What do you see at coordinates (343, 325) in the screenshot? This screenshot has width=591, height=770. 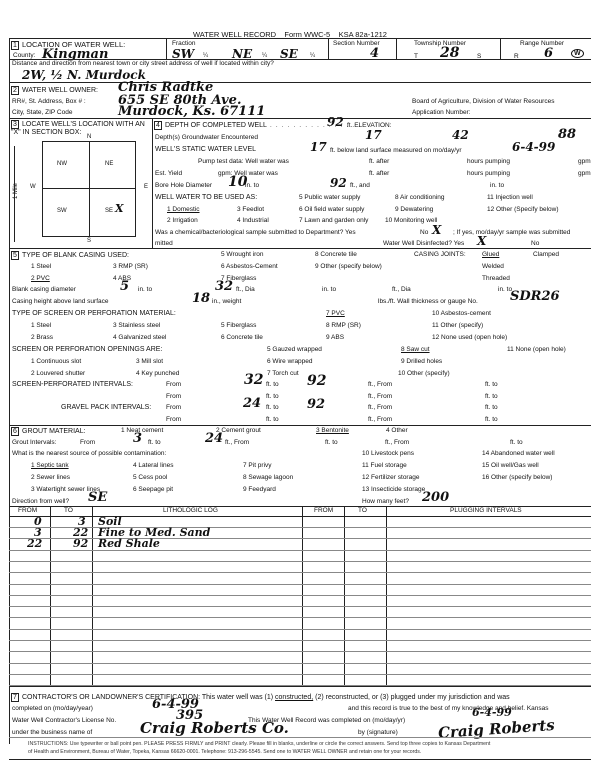 I see `screen-option: 8 RMP (SR)` at bounding box center [343, 325].